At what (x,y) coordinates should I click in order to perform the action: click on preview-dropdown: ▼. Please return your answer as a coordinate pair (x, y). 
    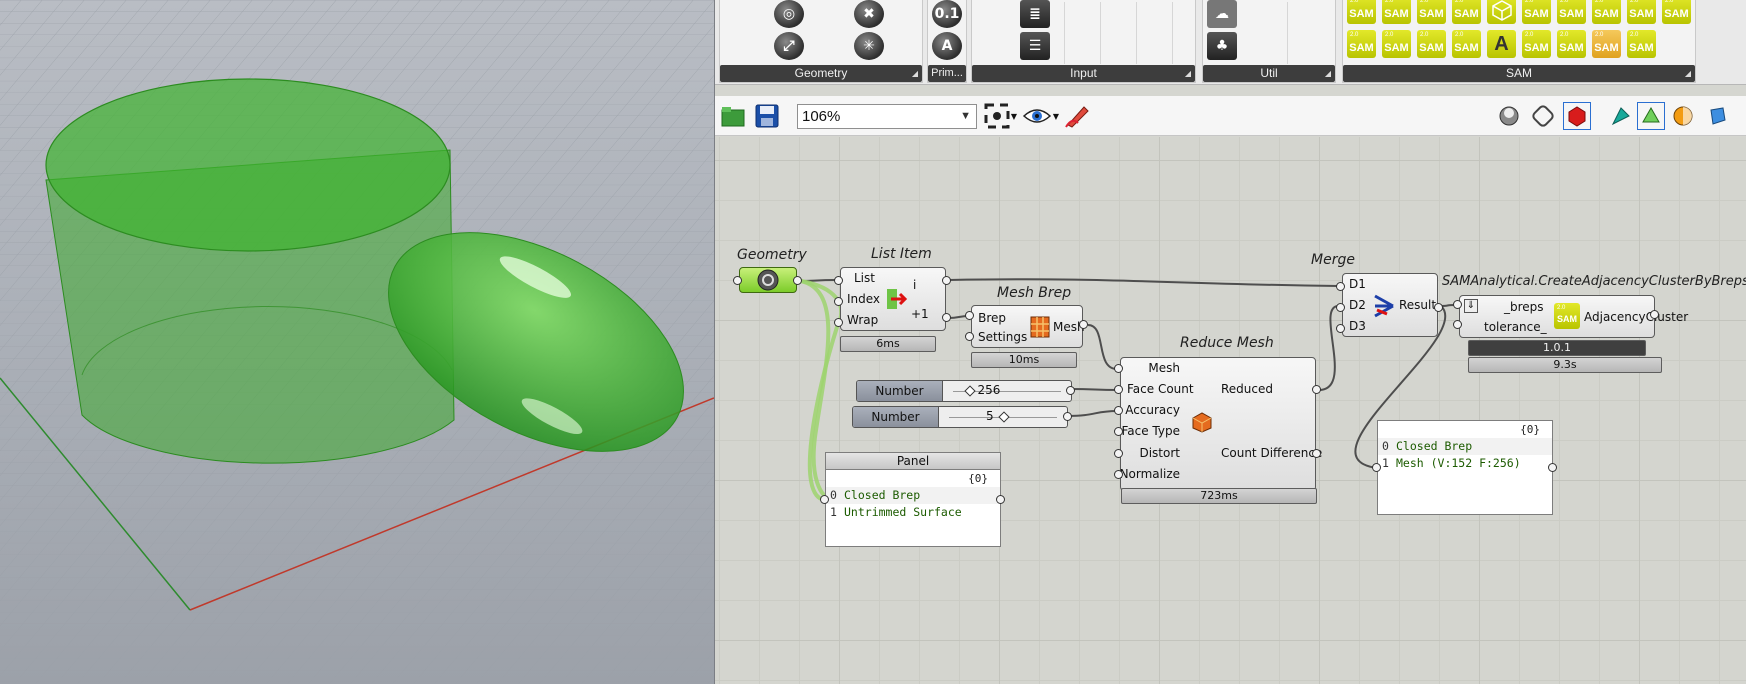
    Looking at the image, I should click on (1056, 116).